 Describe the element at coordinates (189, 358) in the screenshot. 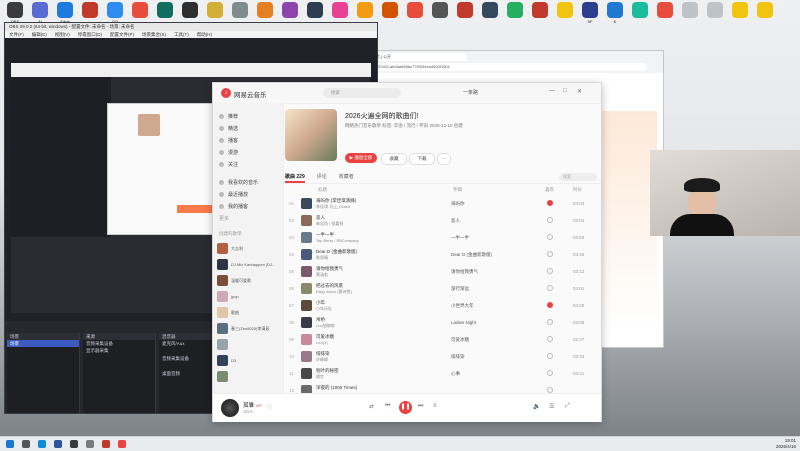

I see `mixer-audio: 音频采集设备` at that location.